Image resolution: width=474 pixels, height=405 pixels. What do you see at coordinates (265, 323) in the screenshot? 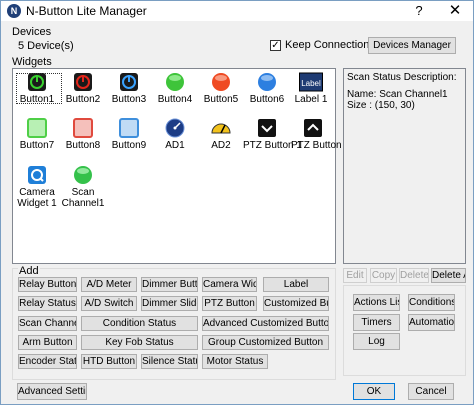
I see `add-advanced-customized-button: Advanced Customized Button` at bounding box center [265, 323].